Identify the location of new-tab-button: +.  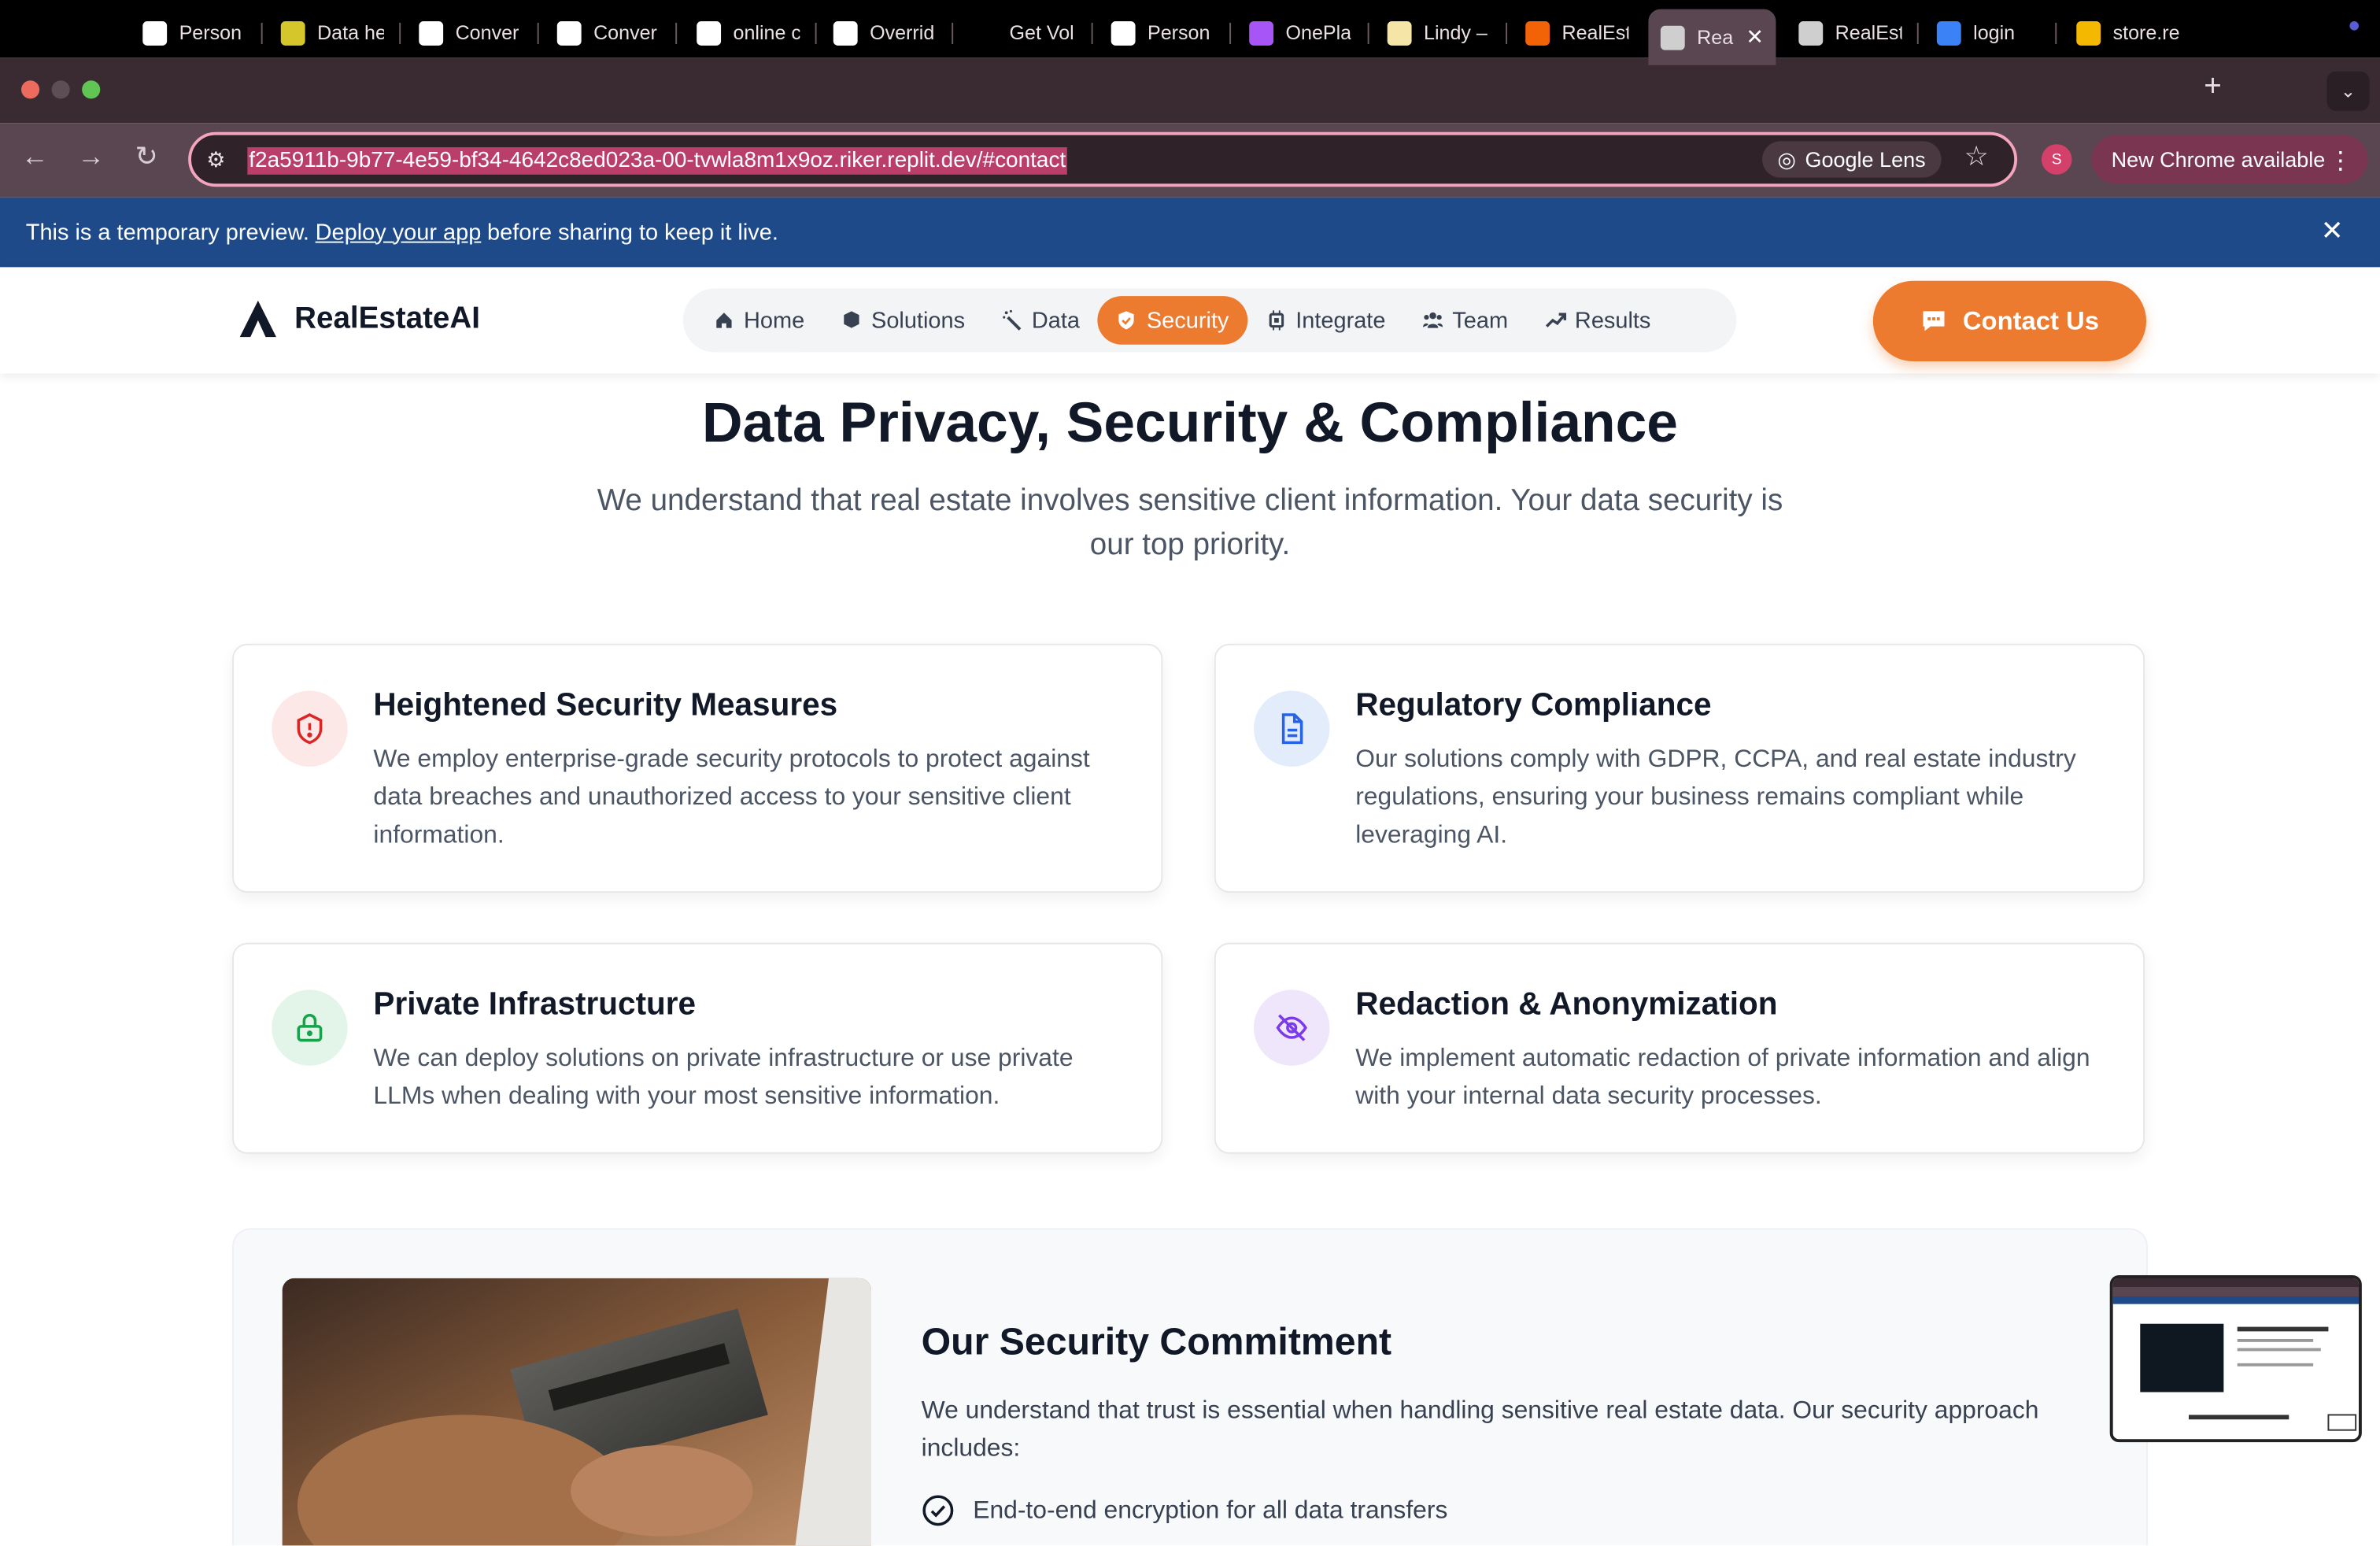
(2213, 87).